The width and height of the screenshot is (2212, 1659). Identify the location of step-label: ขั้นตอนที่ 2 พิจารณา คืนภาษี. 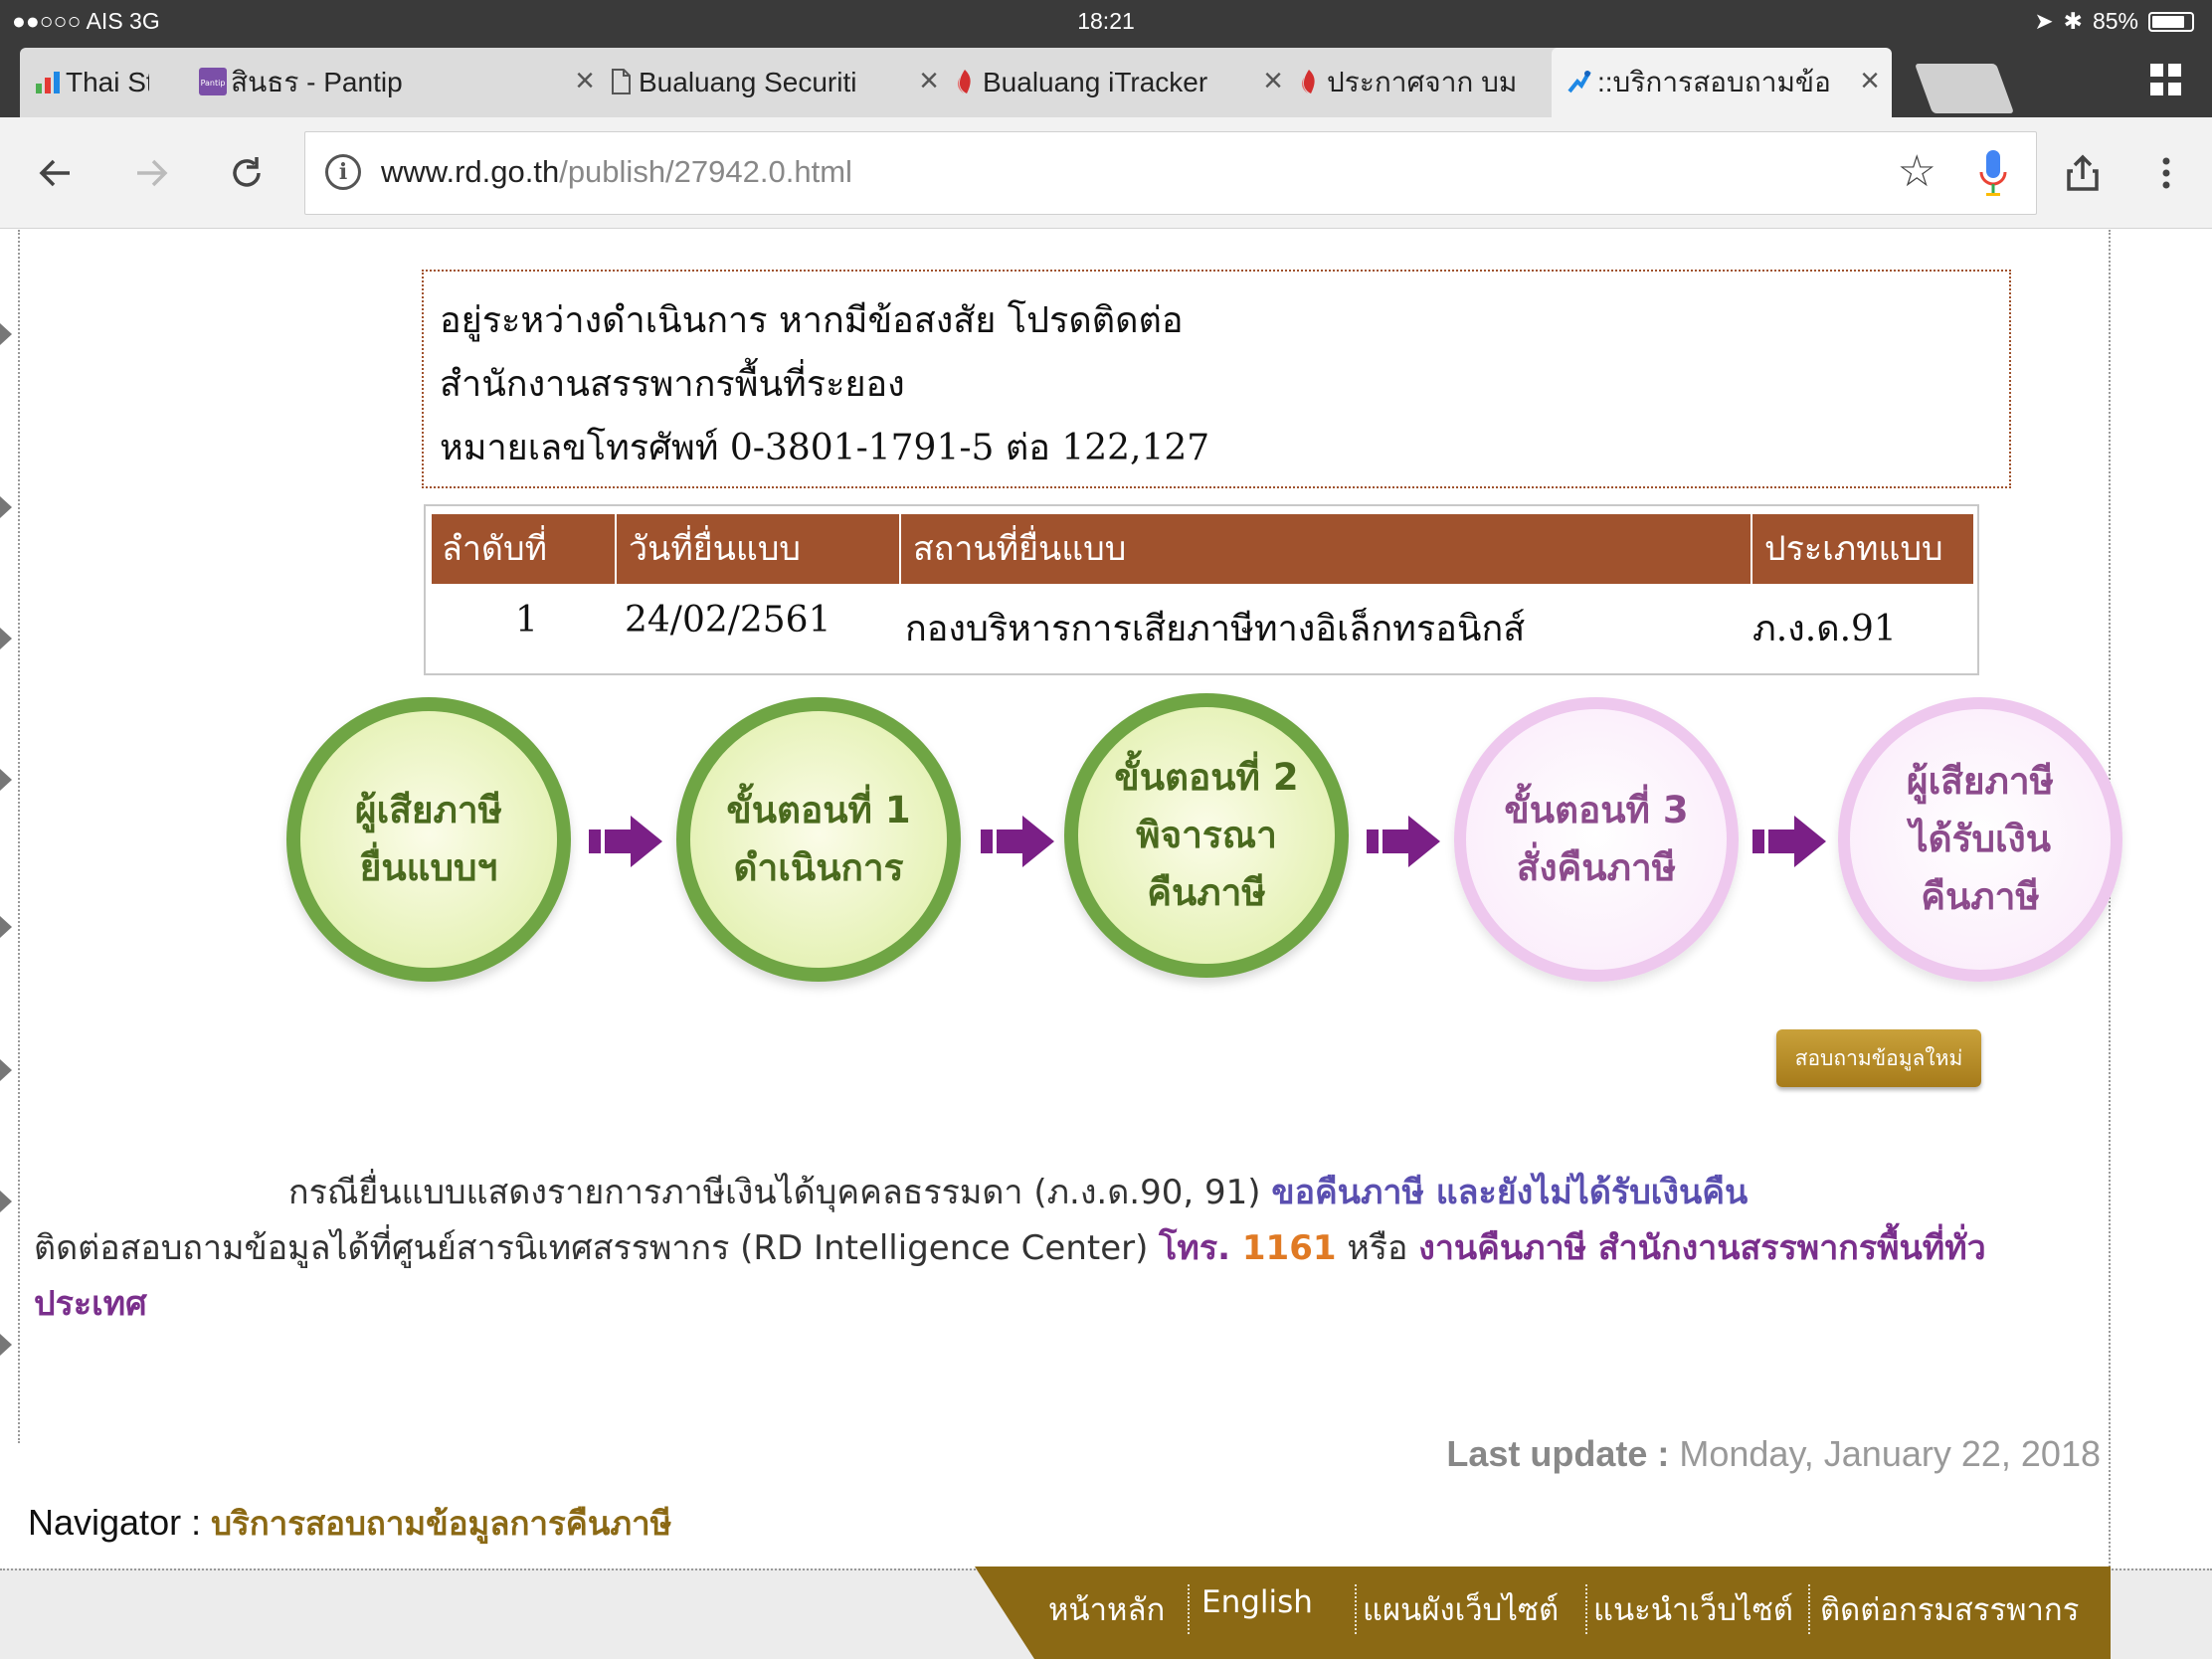
(1206, 835).